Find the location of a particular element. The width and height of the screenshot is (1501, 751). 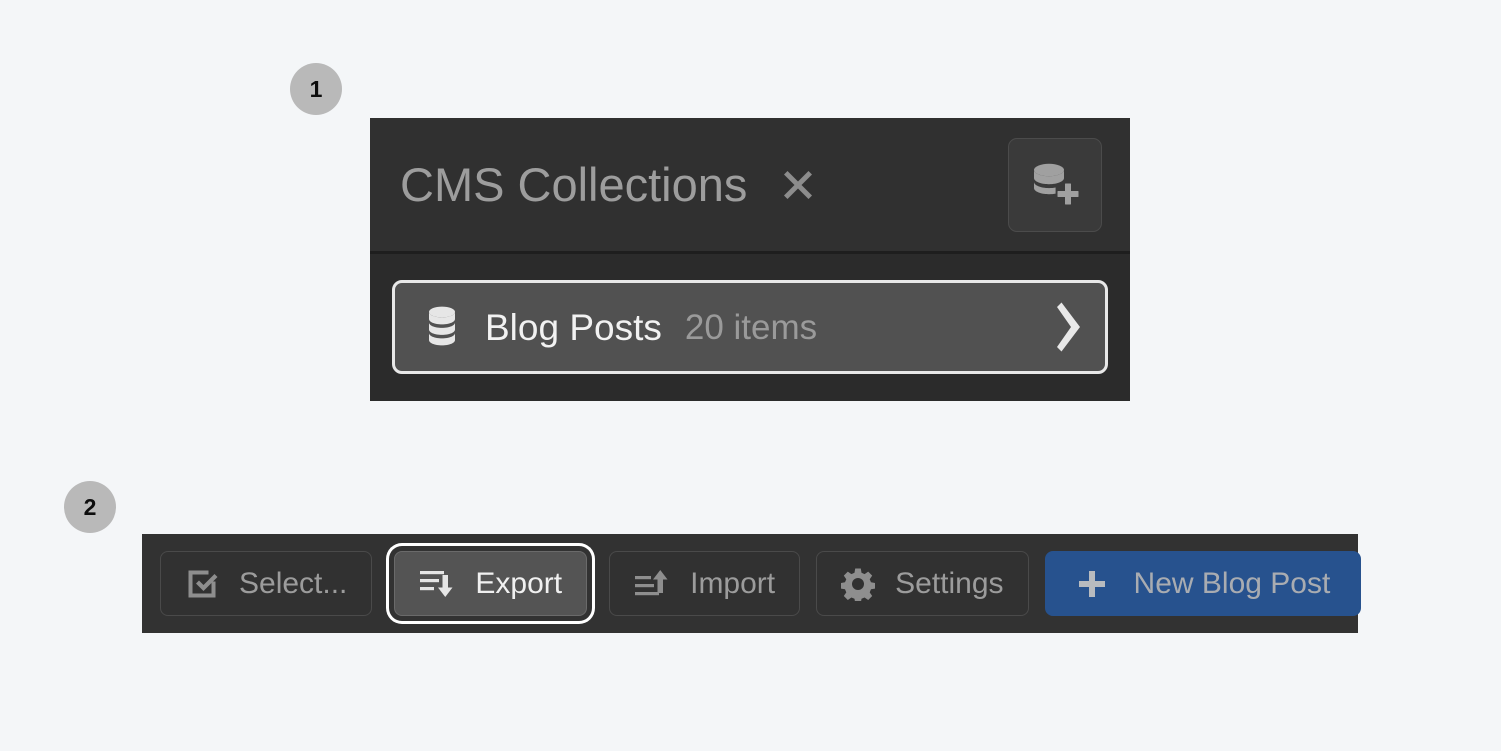

add-collection-button is located at coordinates (1055, 184).